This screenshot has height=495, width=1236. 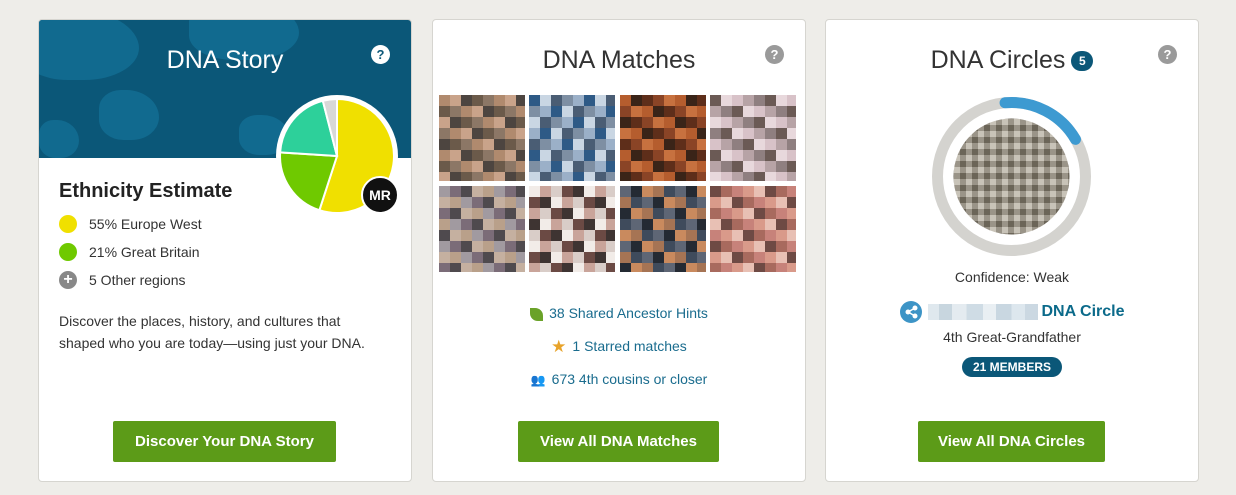 I want to click on card-title: DNA Circles 5, so click(x=1012, y=60).